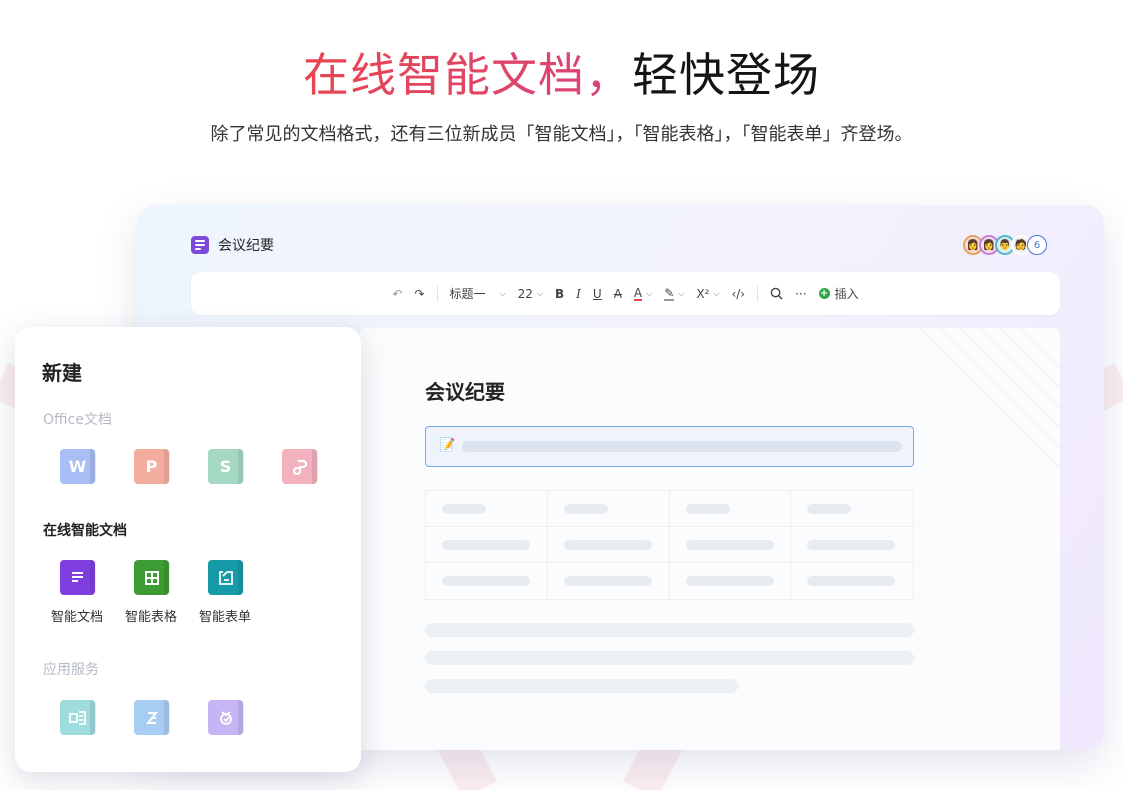 The height and width of the screenshot is (790, 1123). What do you see at coordinates (669, 293) in the screenshot?
I see `highlighter-icon: ✎` at bounding box center [669, 293].